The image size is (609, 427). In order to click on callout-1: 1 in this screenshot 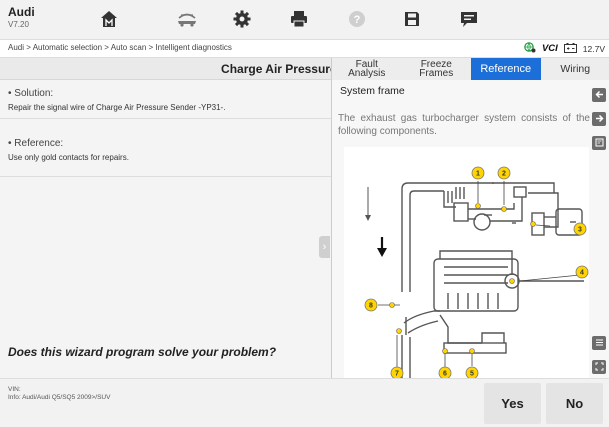, I will do `click(478, 174)`.